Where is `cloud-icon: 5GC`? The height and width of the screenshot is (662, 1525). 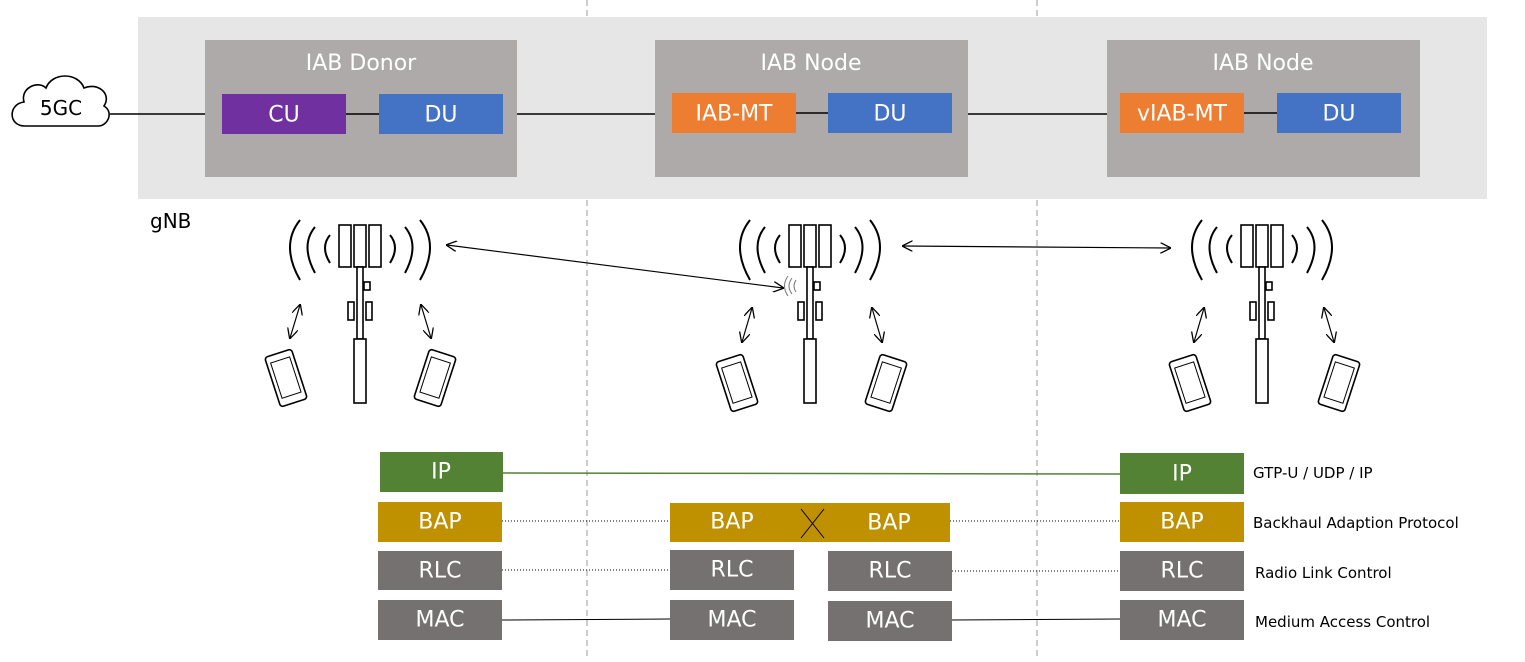 cloud-icon: 5GC is located at coordinates (60, 101).